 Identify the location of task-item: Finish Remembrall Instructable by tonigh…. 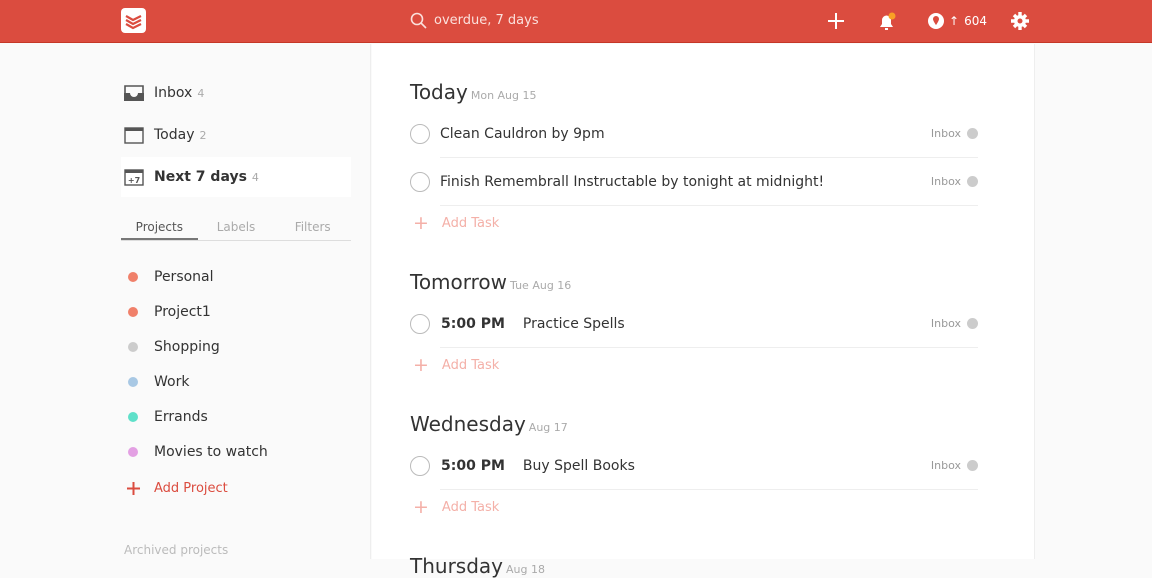
(694, 182).